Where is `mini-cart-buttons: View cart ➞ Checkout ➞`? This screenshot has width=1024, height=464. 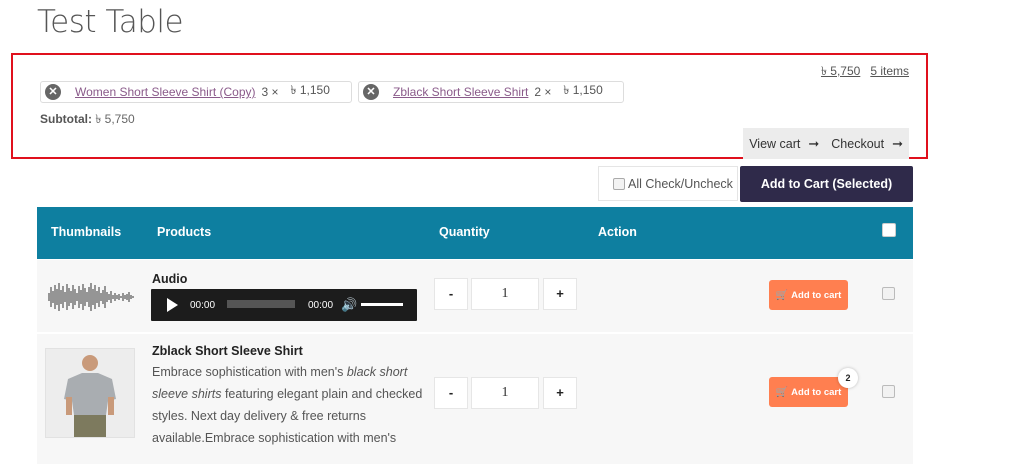
mini-cart-buttons: View cart ➞ Checkout ➞ is located at coordinates (826, 143).